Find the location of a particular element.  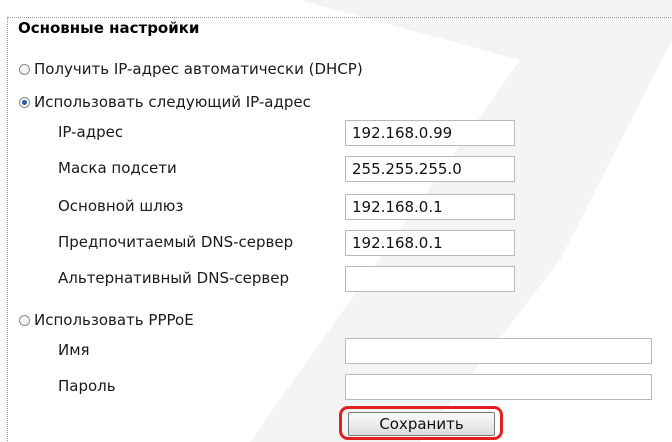

static-ip-radio-option: Использовать следующий IP-адрес is located at coordinates (165, 102).